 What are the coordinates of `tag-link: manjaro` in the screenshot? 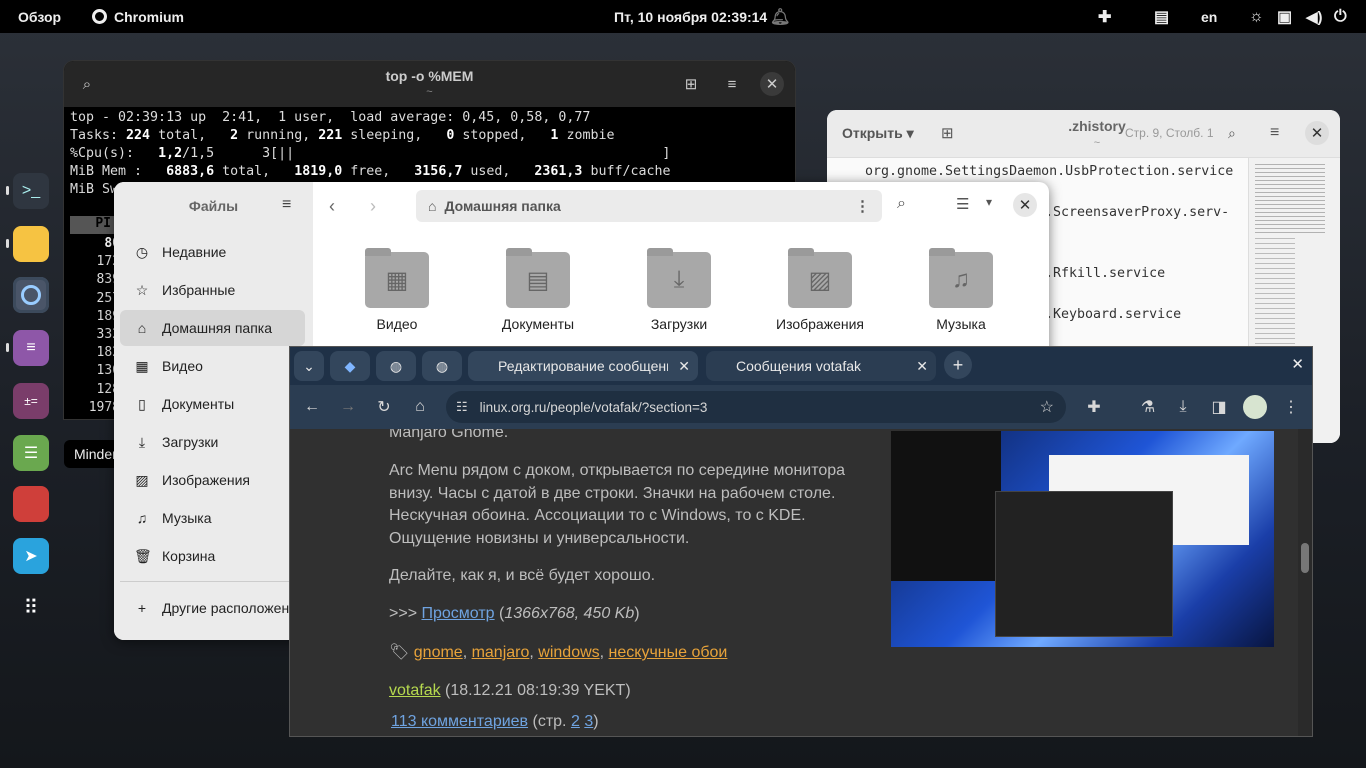 It's located at (501, 652).